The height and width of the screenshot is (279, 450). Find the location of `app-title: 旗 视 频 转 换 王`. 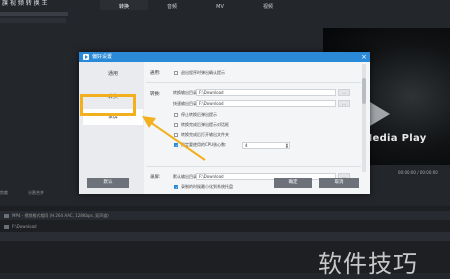

app-title: 旗 视 频 转 换 王 is located at coordinates (25, 3).